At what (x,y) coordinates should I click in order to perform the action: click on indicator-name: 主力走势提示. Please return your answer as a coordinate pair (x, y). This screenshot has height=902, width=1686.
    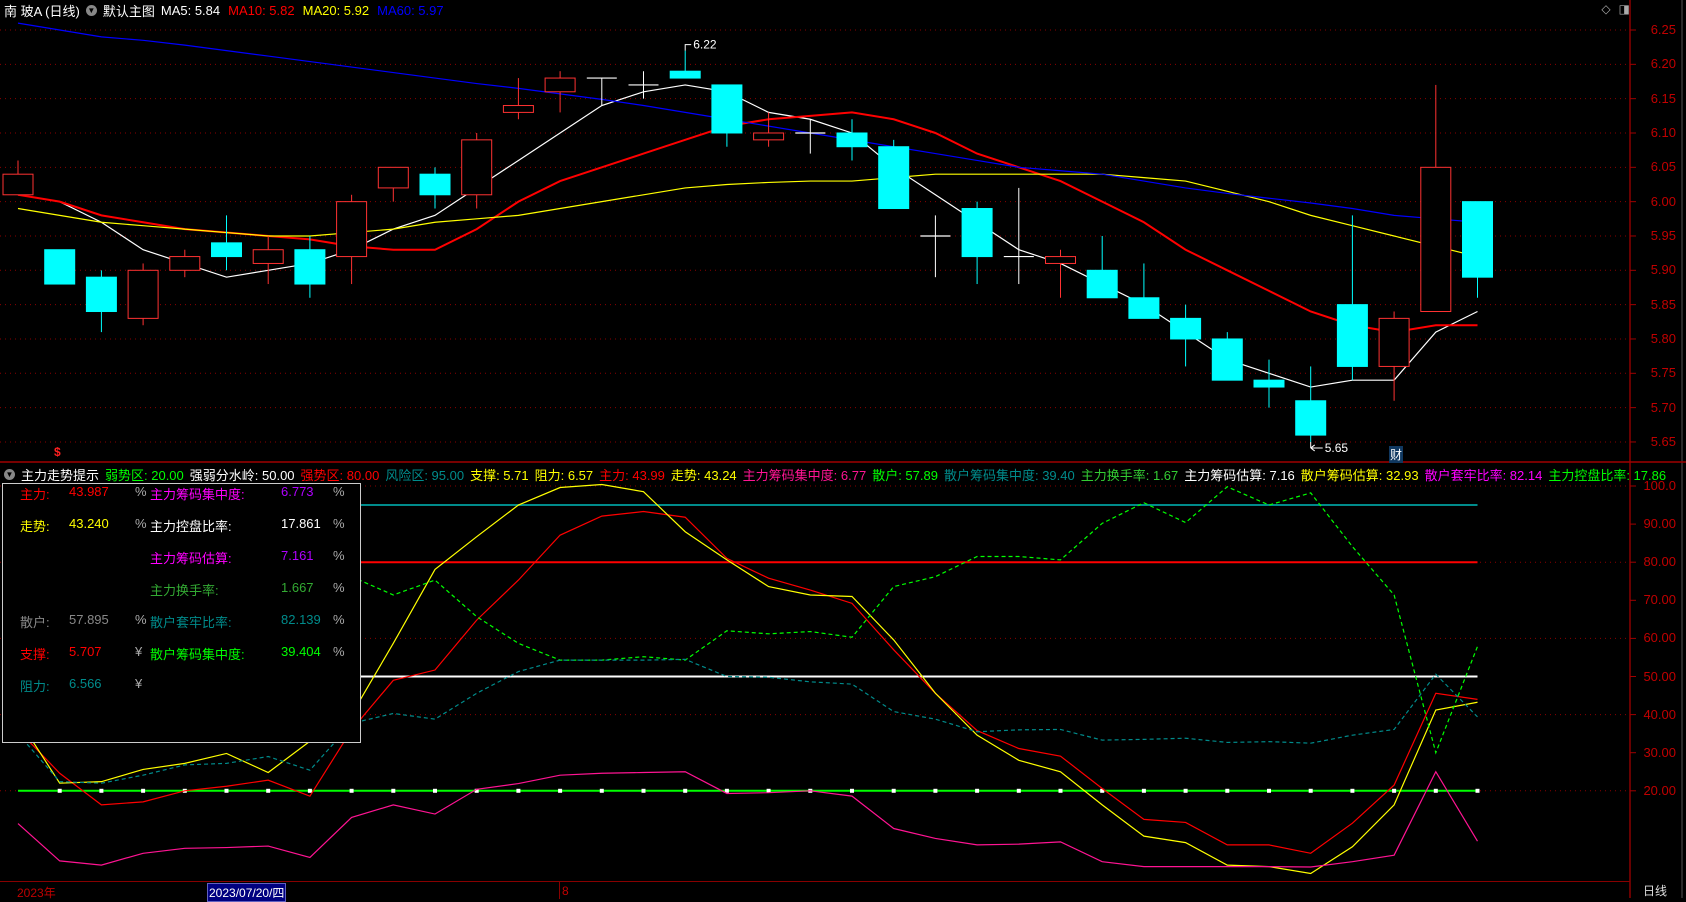
    Looking at the image, I should click on (60, 474).